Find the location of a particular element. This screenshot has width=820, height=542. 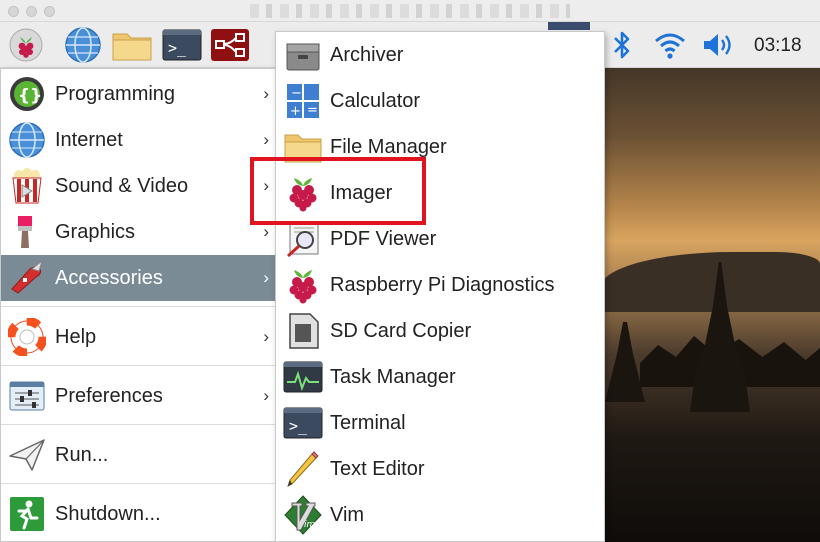

menu-item-help: Help › is located at coordinates (138, 337).